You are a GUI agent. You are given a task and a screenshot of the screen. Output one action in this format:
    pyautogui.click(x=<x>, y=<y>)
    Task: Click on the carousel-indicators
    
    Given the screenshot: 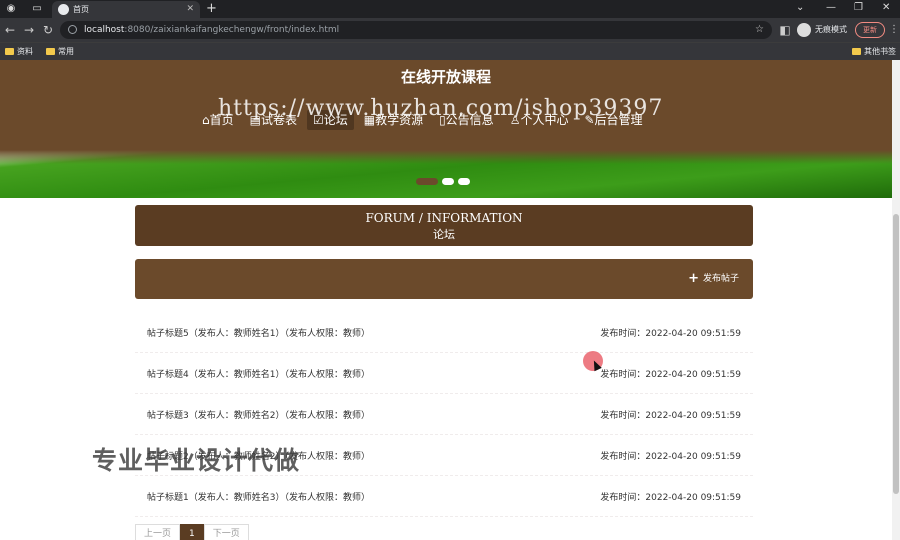 What is the action you would take?
    pyautogui.click(x=443, y=181)
    